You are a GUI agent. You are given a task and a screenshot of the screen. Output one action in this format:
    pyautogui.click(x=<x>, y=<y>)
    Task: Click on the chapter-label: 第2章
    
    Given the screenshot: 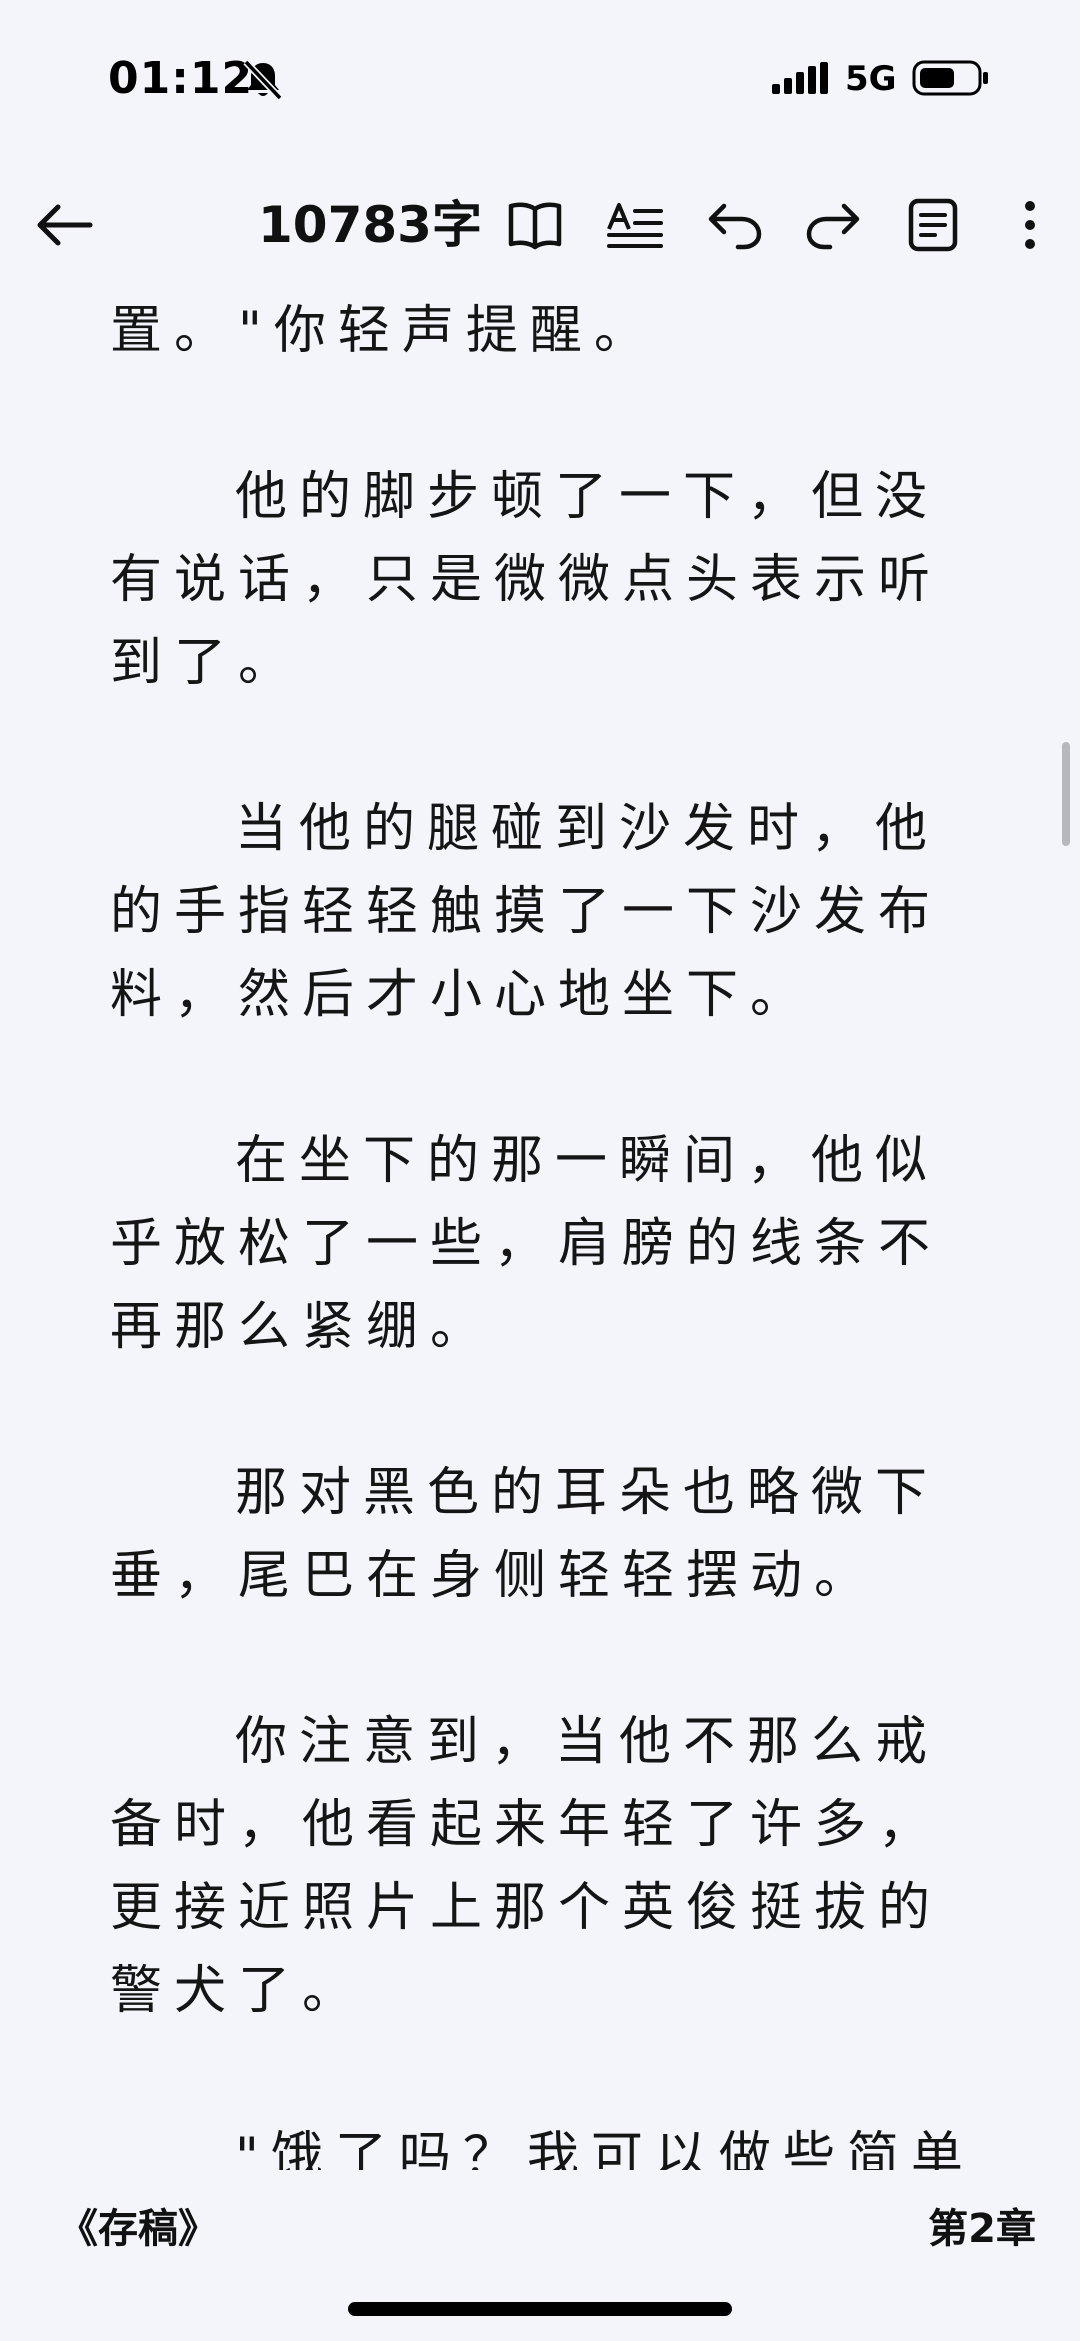 What is the action you would take?
    pyautogui.click(x=982, y=2229)
    